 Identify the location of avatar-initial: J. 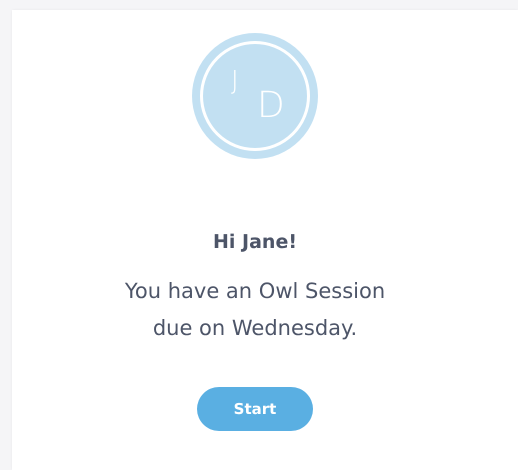
(235, 81).